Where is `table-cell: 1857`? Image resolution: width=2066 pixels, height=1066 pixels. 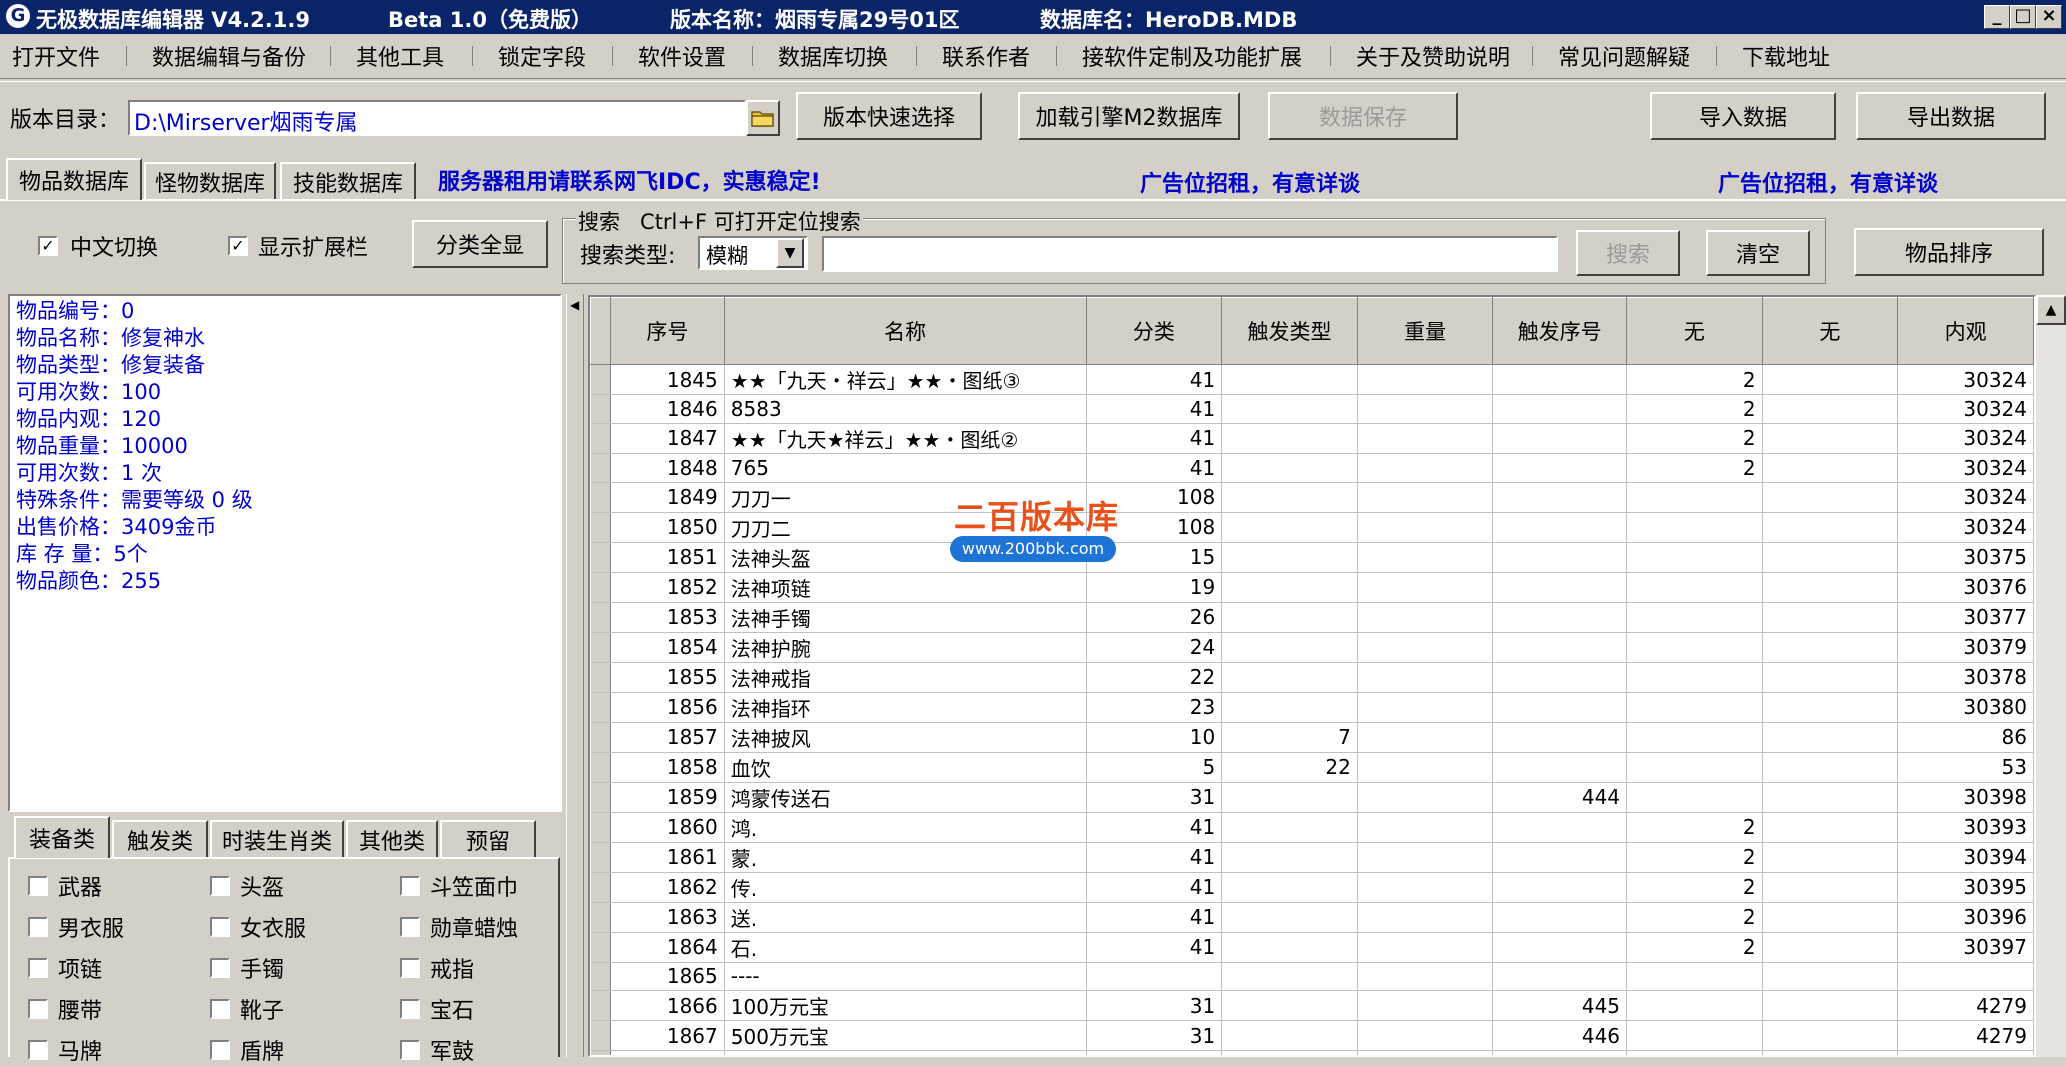
table-cell: 1857 is located at coordinates (667, 737).